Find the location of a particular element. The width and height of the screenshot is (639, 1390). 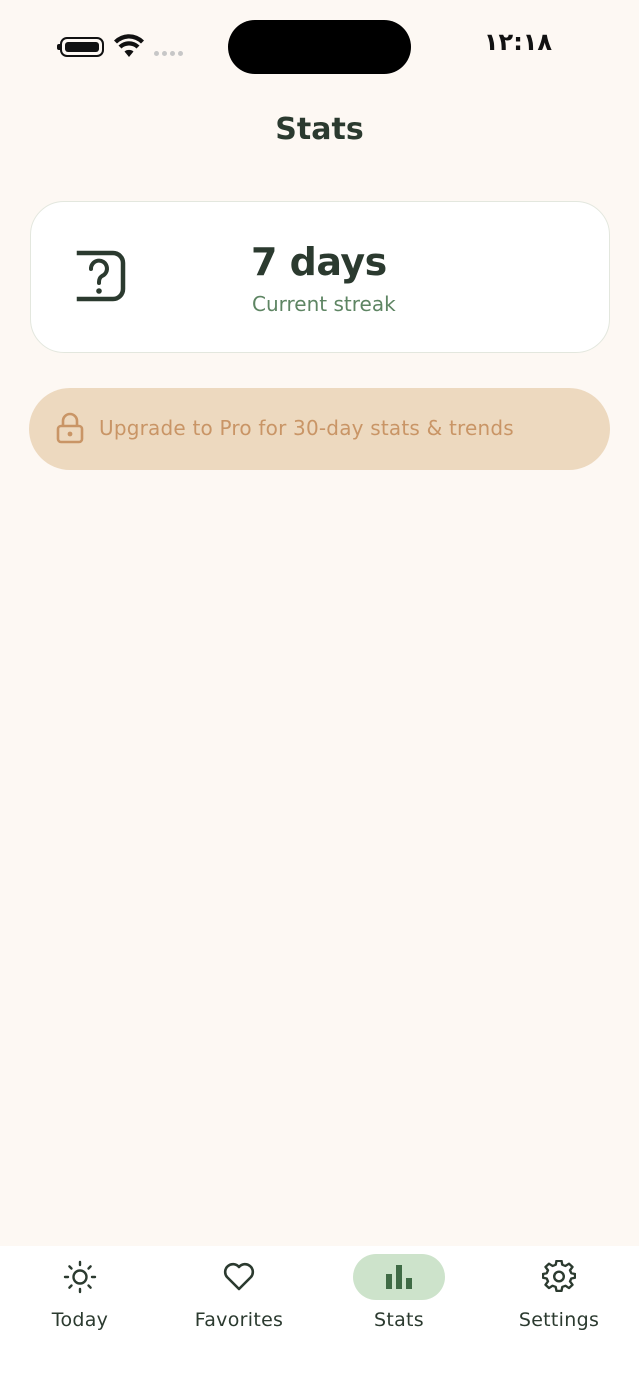

streak-card: 7 days Current streak is located at coordinates (320, 277).